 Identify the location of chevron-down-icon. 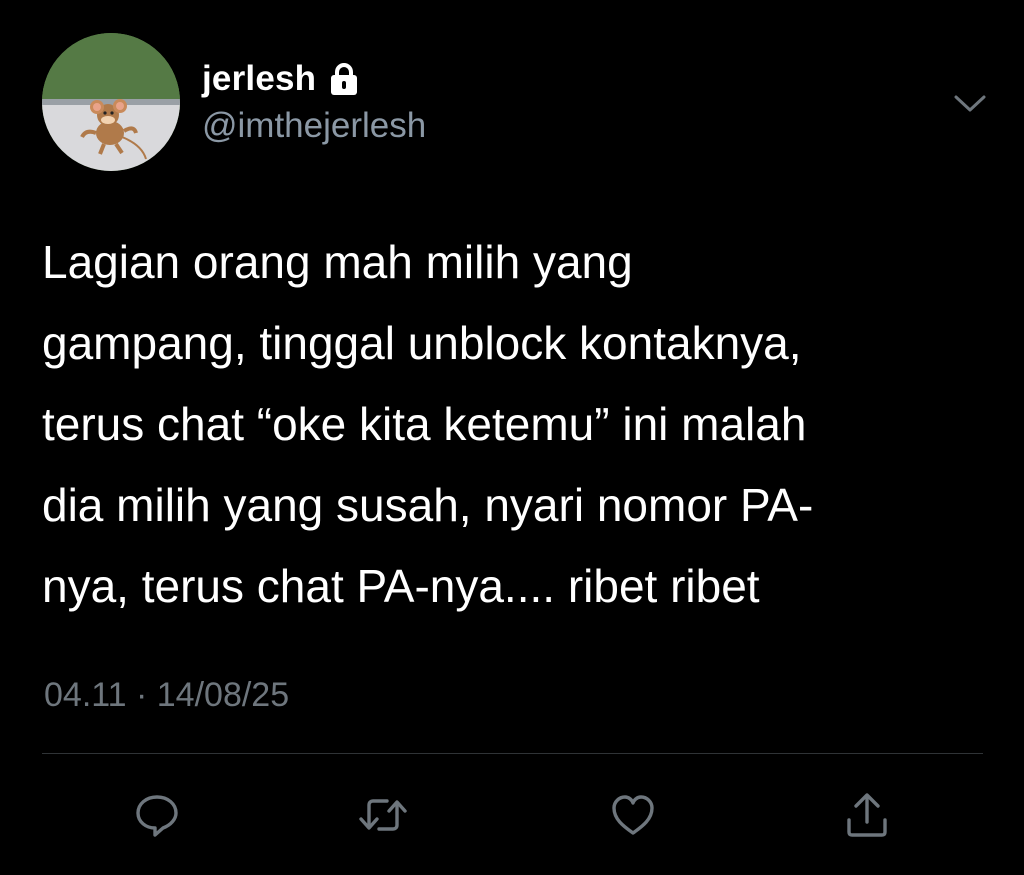
(970, 104).